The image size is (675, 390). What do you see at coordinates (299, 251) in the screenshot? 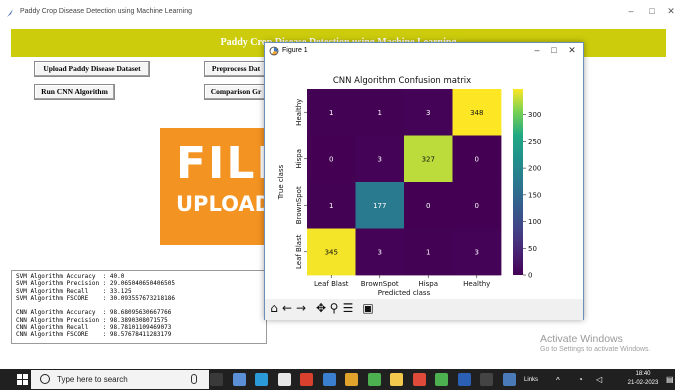
I see `y-tick-label: Leaf Blast` at bounding box center [299, 251].